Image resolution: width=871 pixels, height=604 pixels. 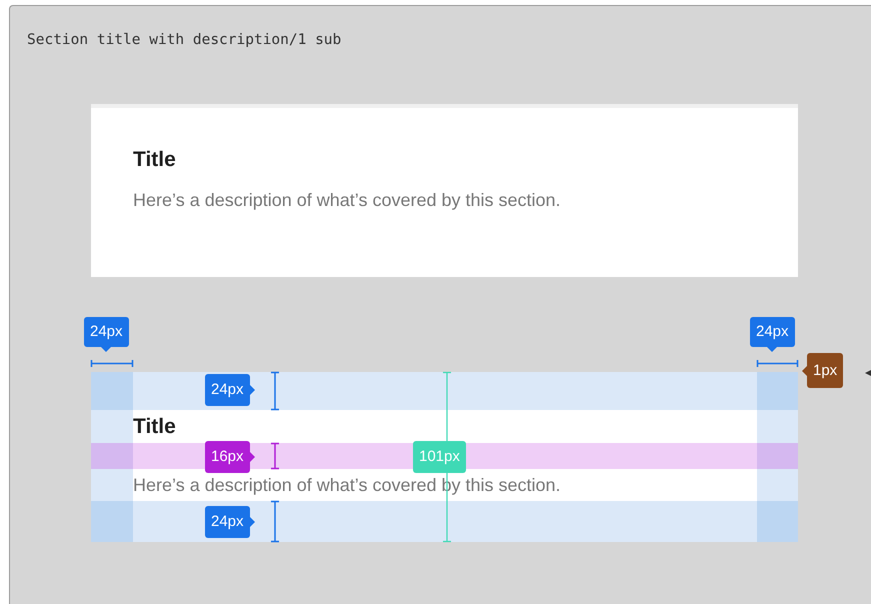 What do you see at coordinates (184, 40) in the screenshot?
I see `frame-title: Section title with description/1 sub` at bounding box center [184, 40].